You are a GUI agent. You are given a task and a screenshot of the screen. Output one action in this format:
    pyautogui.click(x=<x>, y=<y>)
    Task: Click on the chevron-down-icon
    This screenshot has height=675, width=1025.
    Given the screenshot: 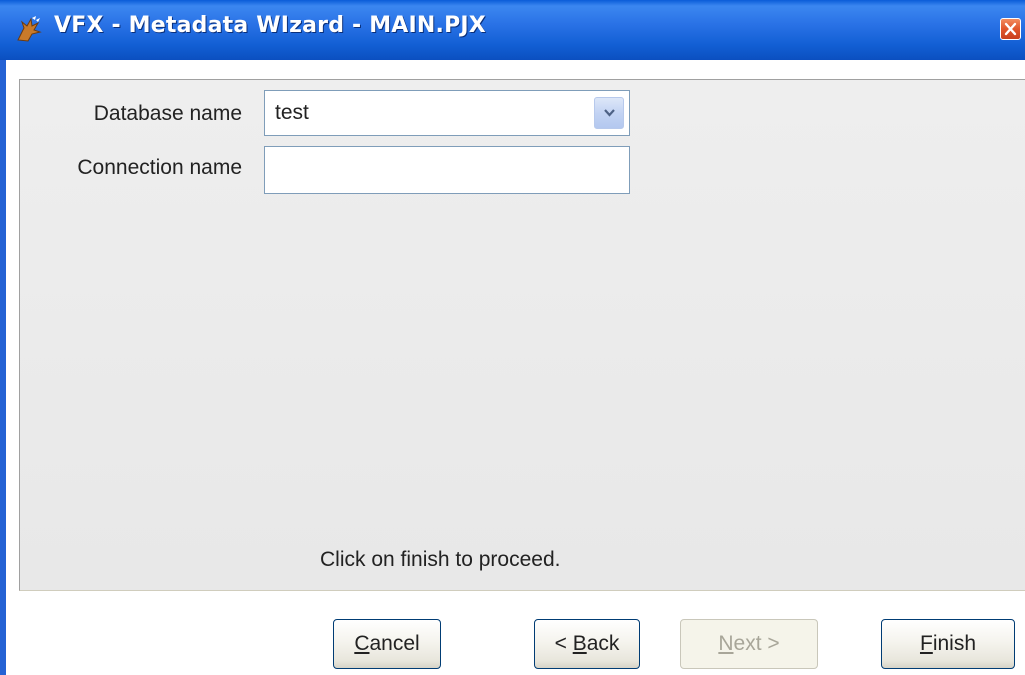 What is the action you would take?
    pyautogui.click(x=609, y=113)
    